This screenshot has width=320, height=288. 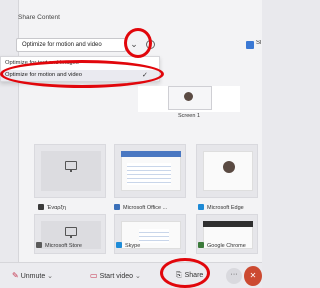 What do you see at coordinates (119, 245) in the screenshot?
I see `skype-icon` at bounding box center [119, 245].